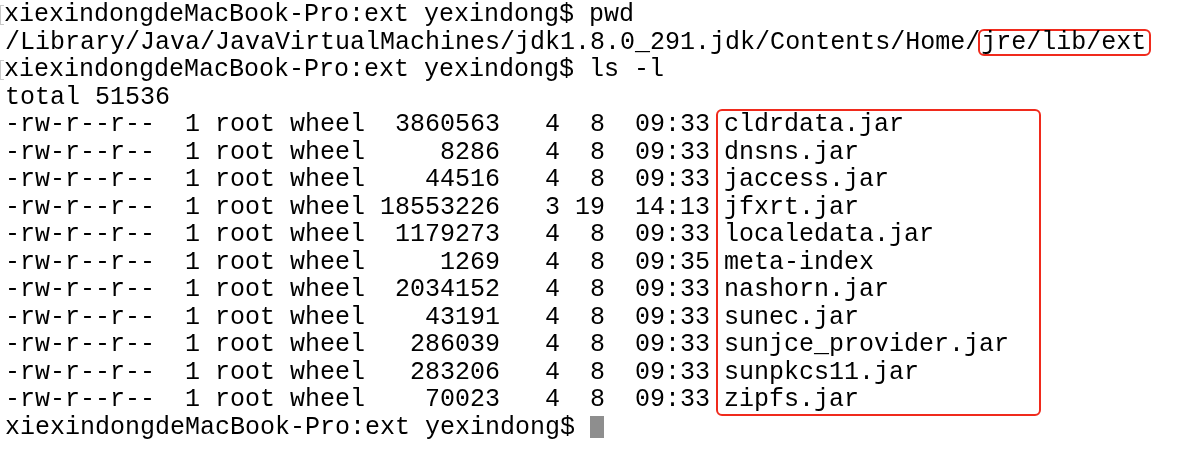  Describe the element at coordinates (792, 207) in the screenshot. I see `file-name: jfxrt.jar` at that location.